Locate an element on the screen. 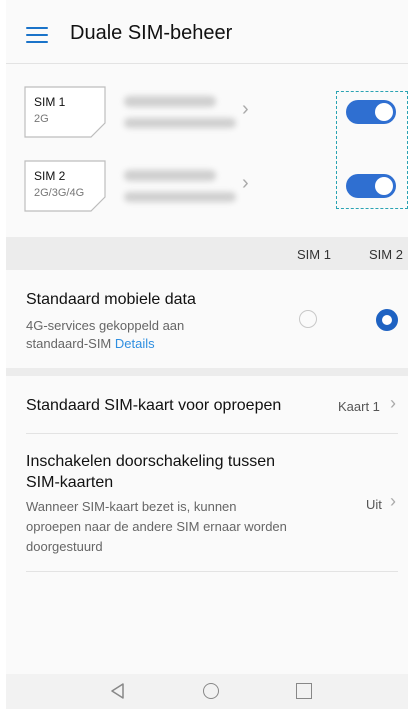 The image size is (411, 709). desc-line: doorgestuurd is located at coordinates (64, 546).